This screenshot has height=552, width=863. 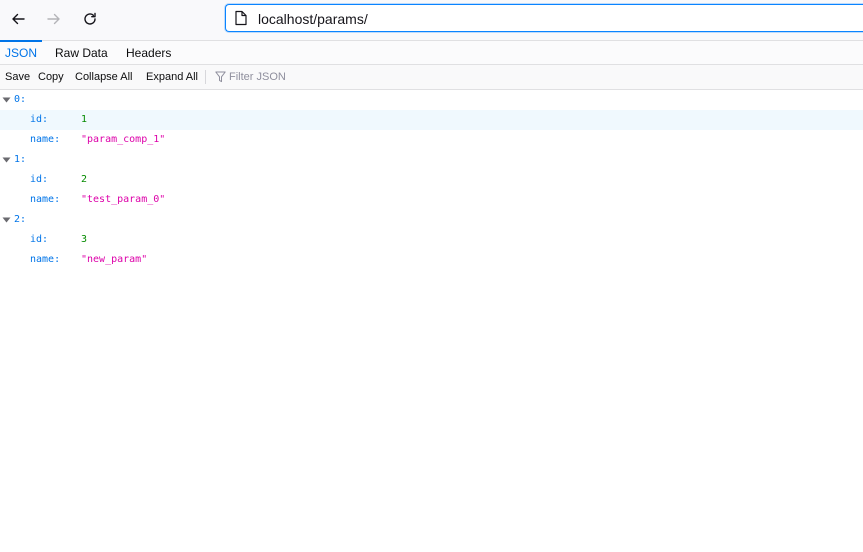 I want to click on back-button, so click(x=18, y=19).